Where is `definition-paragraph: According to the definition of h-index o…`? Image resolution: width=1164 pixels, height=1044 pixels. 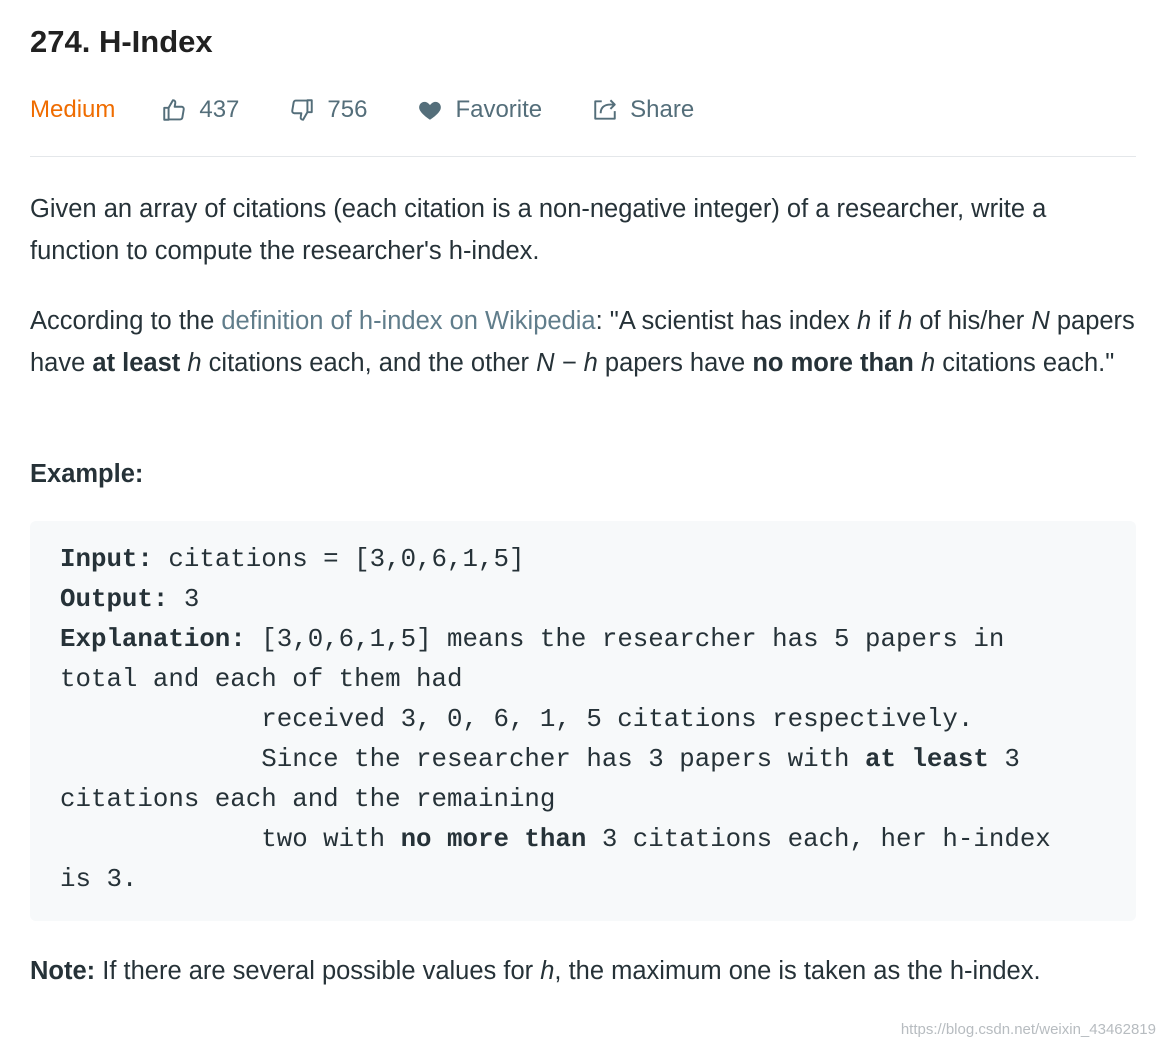 definition-paragraph: According to the definition of h-index o… is located at coordinates (583, 342).